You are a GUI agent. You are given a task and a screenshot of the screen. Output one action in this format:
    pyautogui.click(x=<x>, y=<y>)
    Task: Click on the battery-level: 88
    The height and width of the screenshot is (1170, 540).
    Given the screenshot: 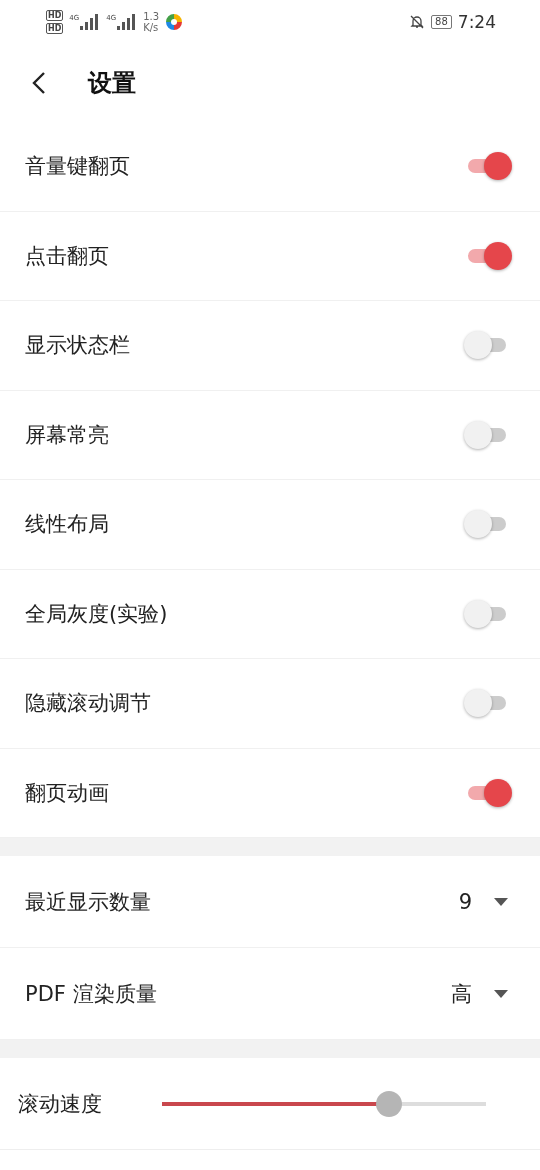 What is the action you would take?
    pyautogui.click(x=441, y=22)
    